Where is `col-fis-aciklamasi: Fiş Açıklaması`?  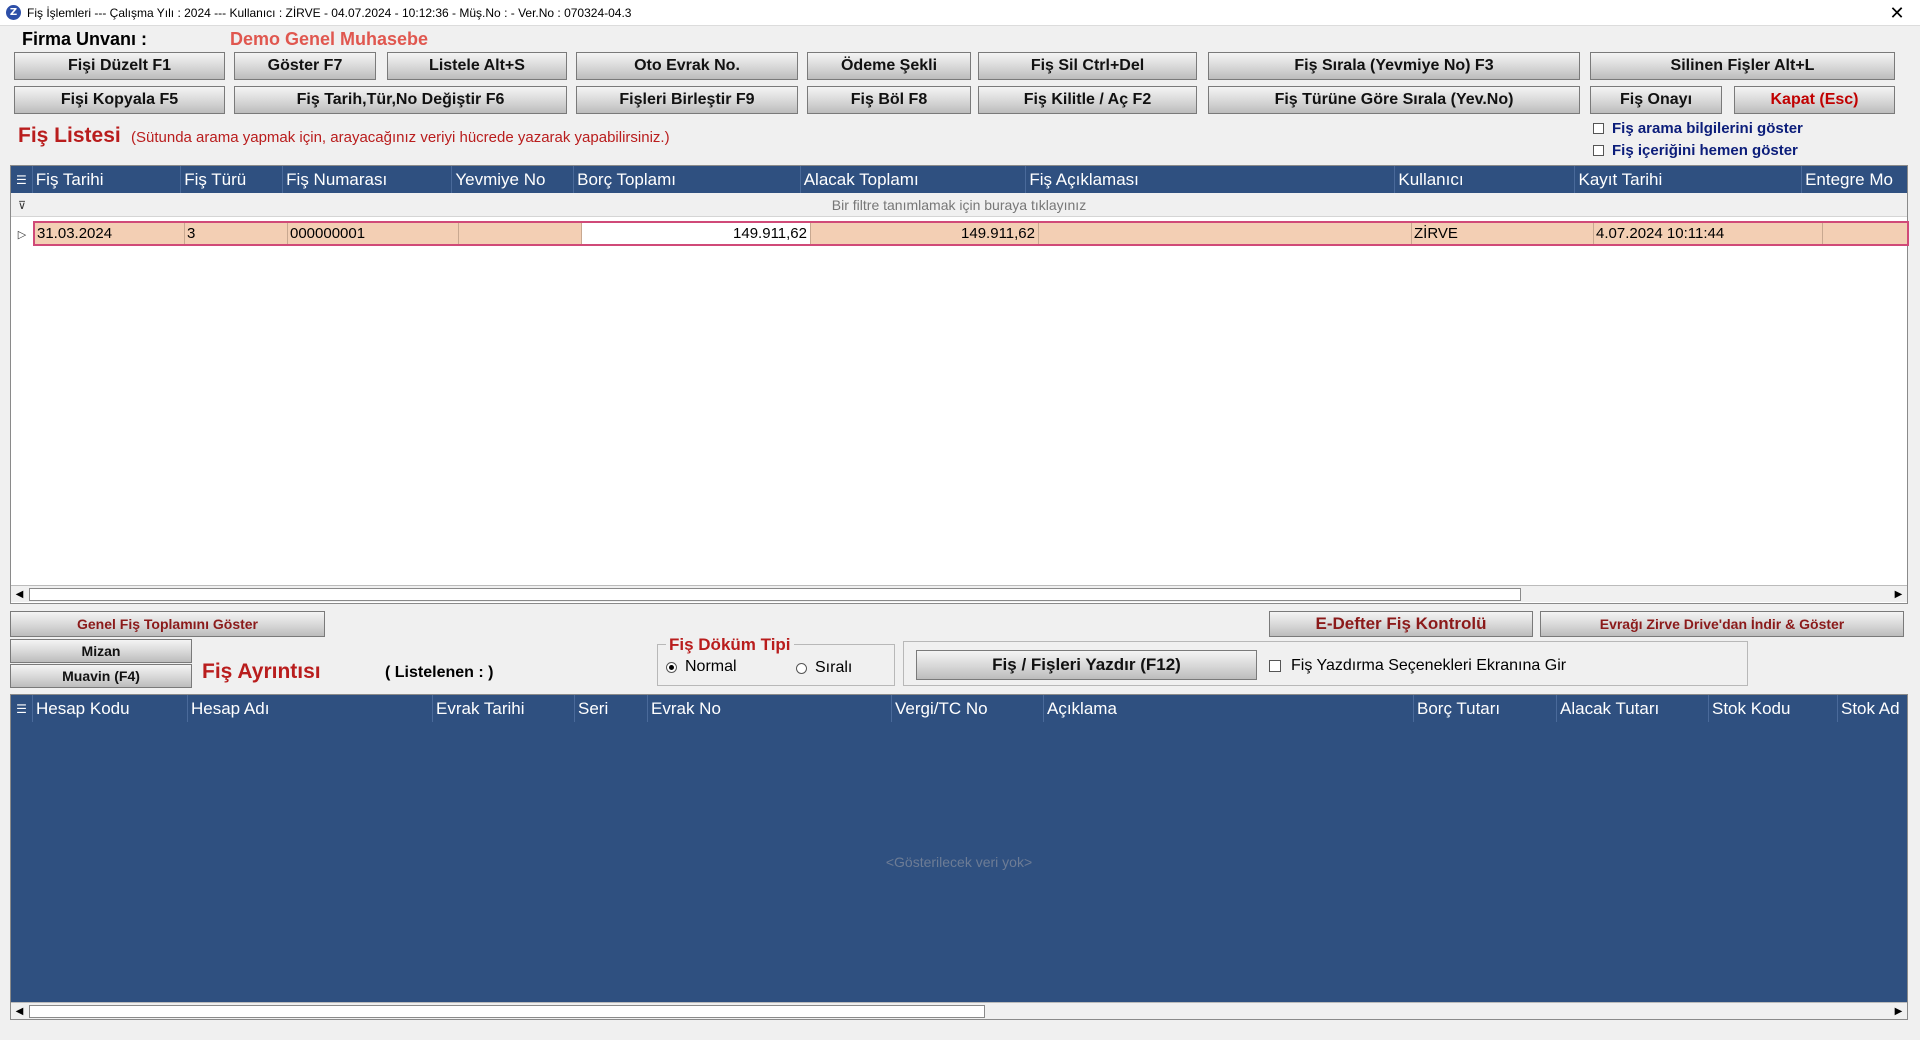
col-fis-aciklamasi: Fiş Açıklaması is located at coordinates (1211, 179).